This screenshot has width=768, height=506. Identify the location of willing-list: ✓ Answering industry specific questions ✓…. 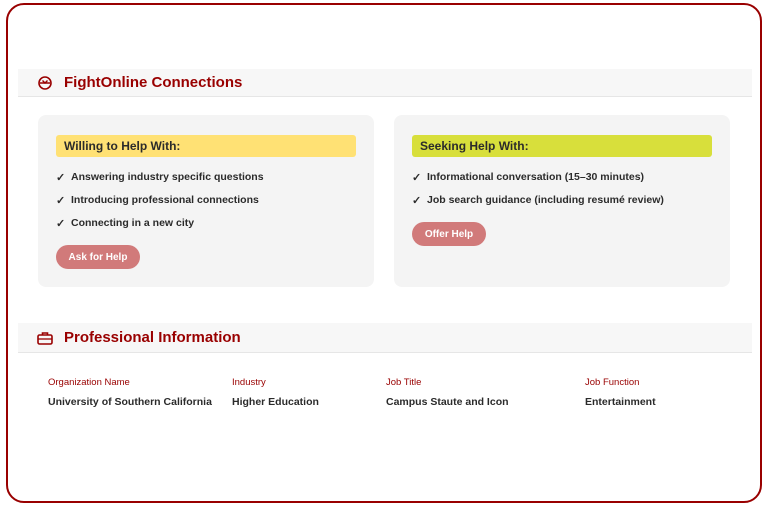
(160, 205).